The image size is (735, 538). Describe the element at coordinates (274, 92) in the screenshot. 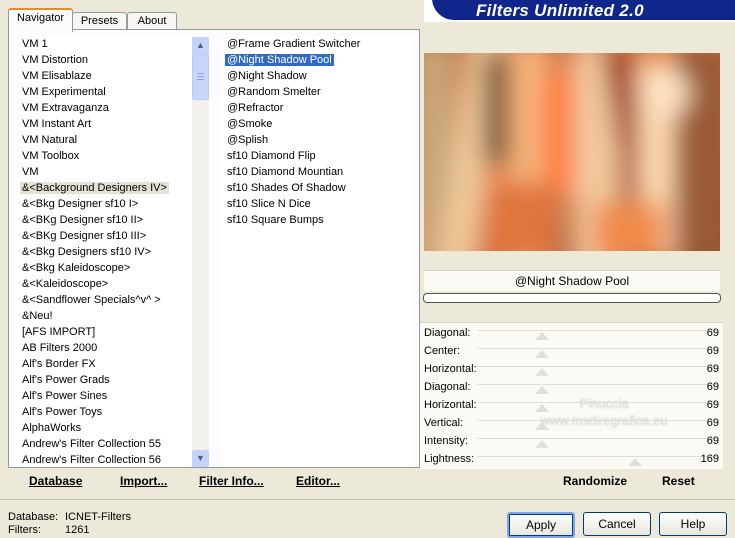

I see `filter-item-label: @Random Smelter` at that location.